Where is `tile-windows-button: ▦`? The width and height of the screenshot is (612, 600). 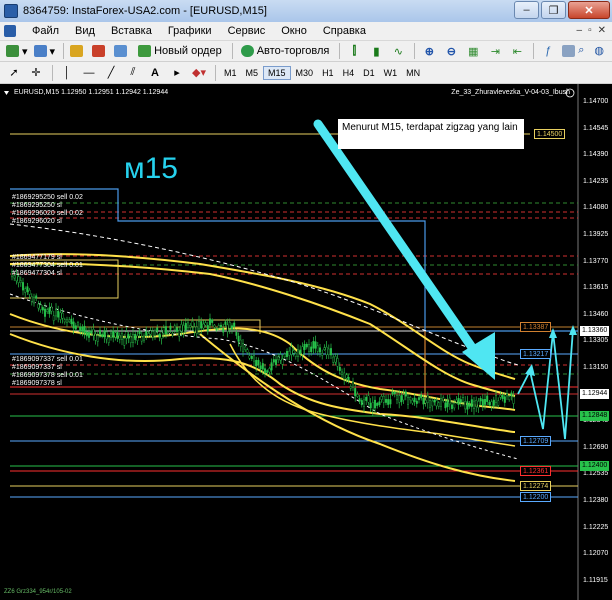 tile-windows-button: ▦ is located at coordinates (473, 51).